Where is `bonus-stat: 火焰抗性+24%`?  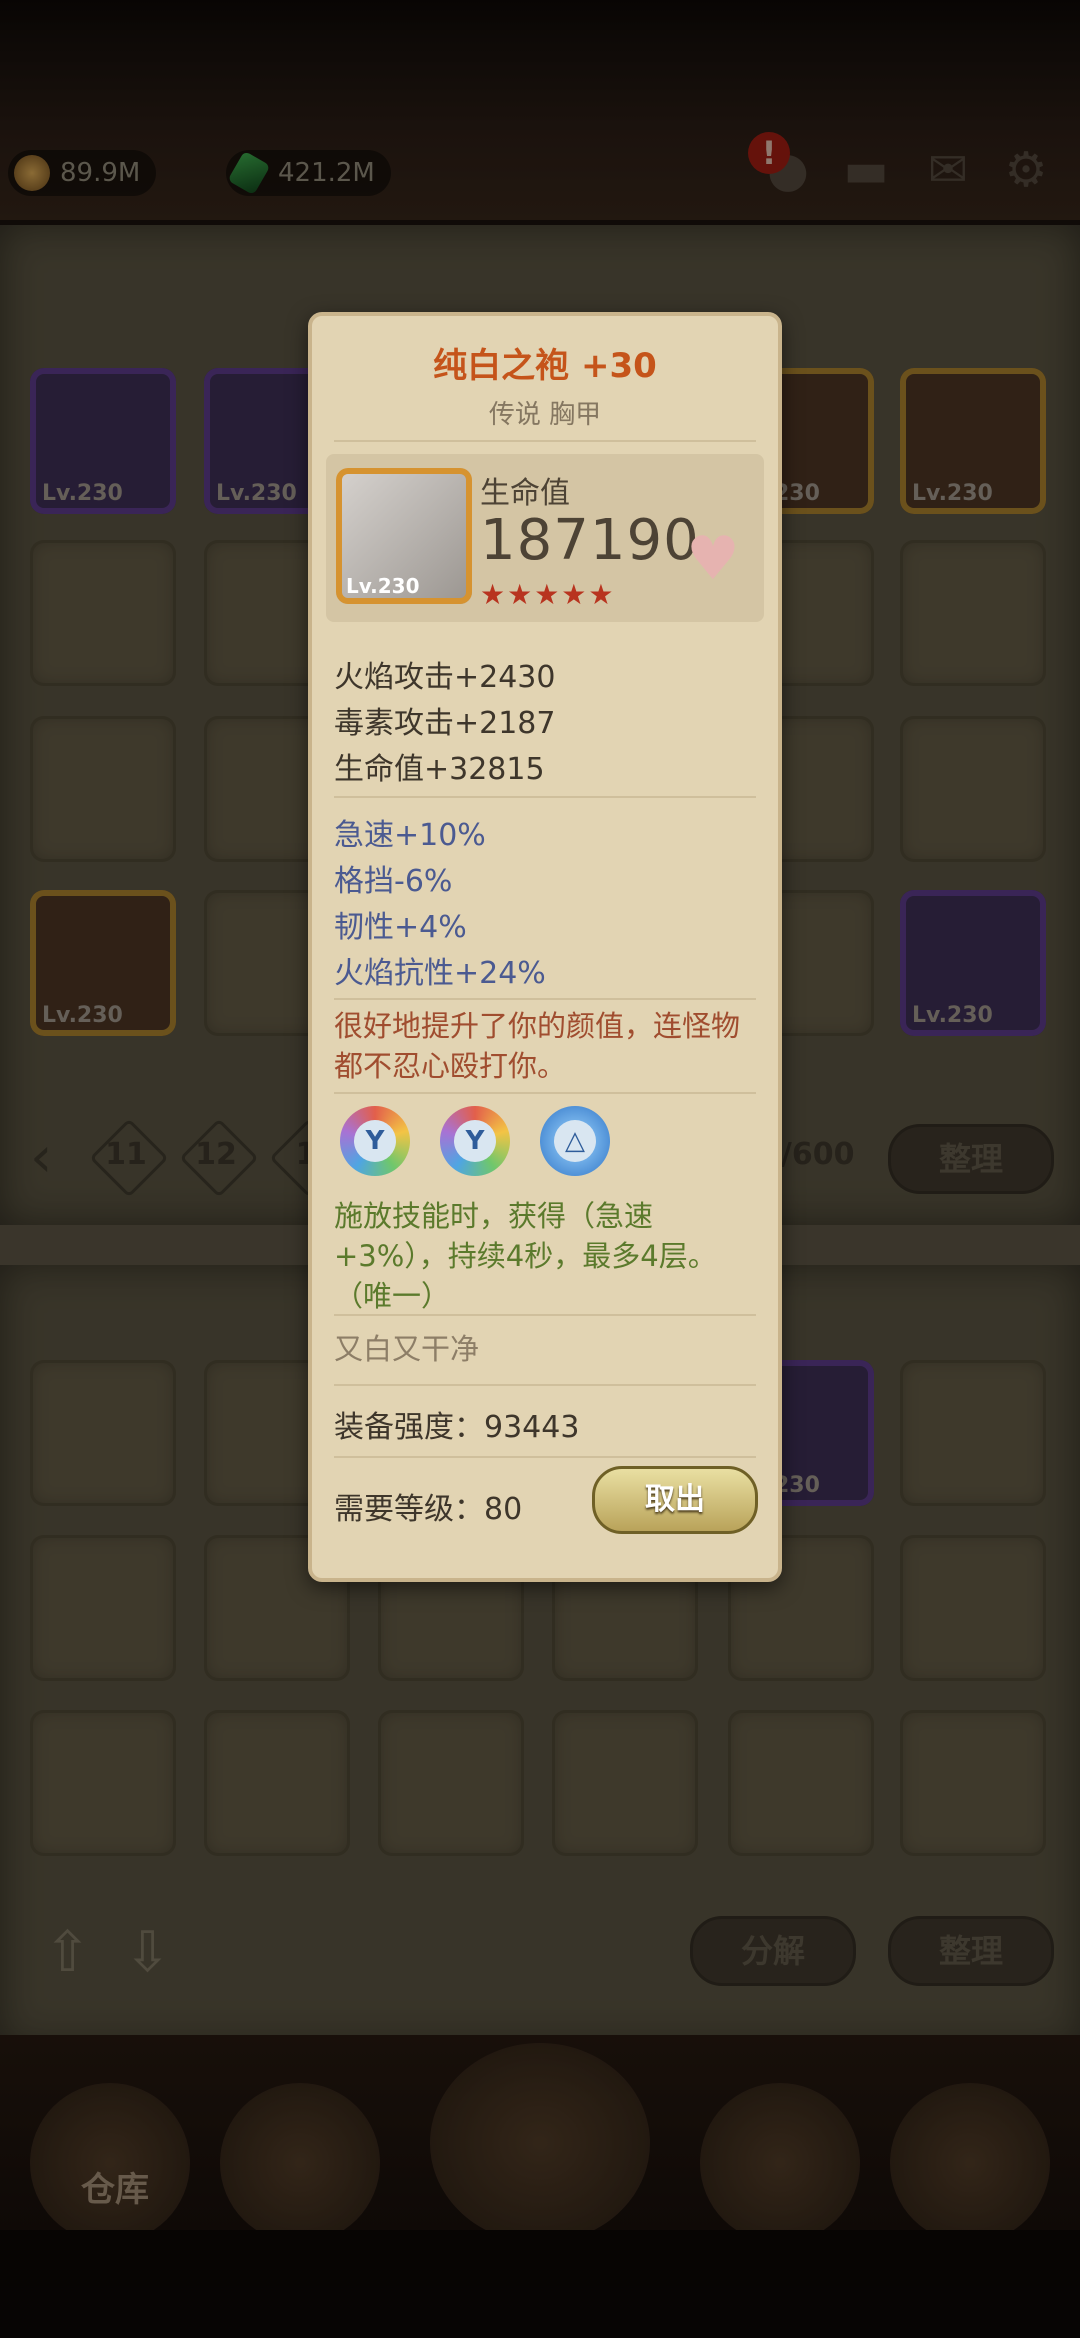 bonus-stat: 火焰抗性+24% is located at coordinates (440, 973).